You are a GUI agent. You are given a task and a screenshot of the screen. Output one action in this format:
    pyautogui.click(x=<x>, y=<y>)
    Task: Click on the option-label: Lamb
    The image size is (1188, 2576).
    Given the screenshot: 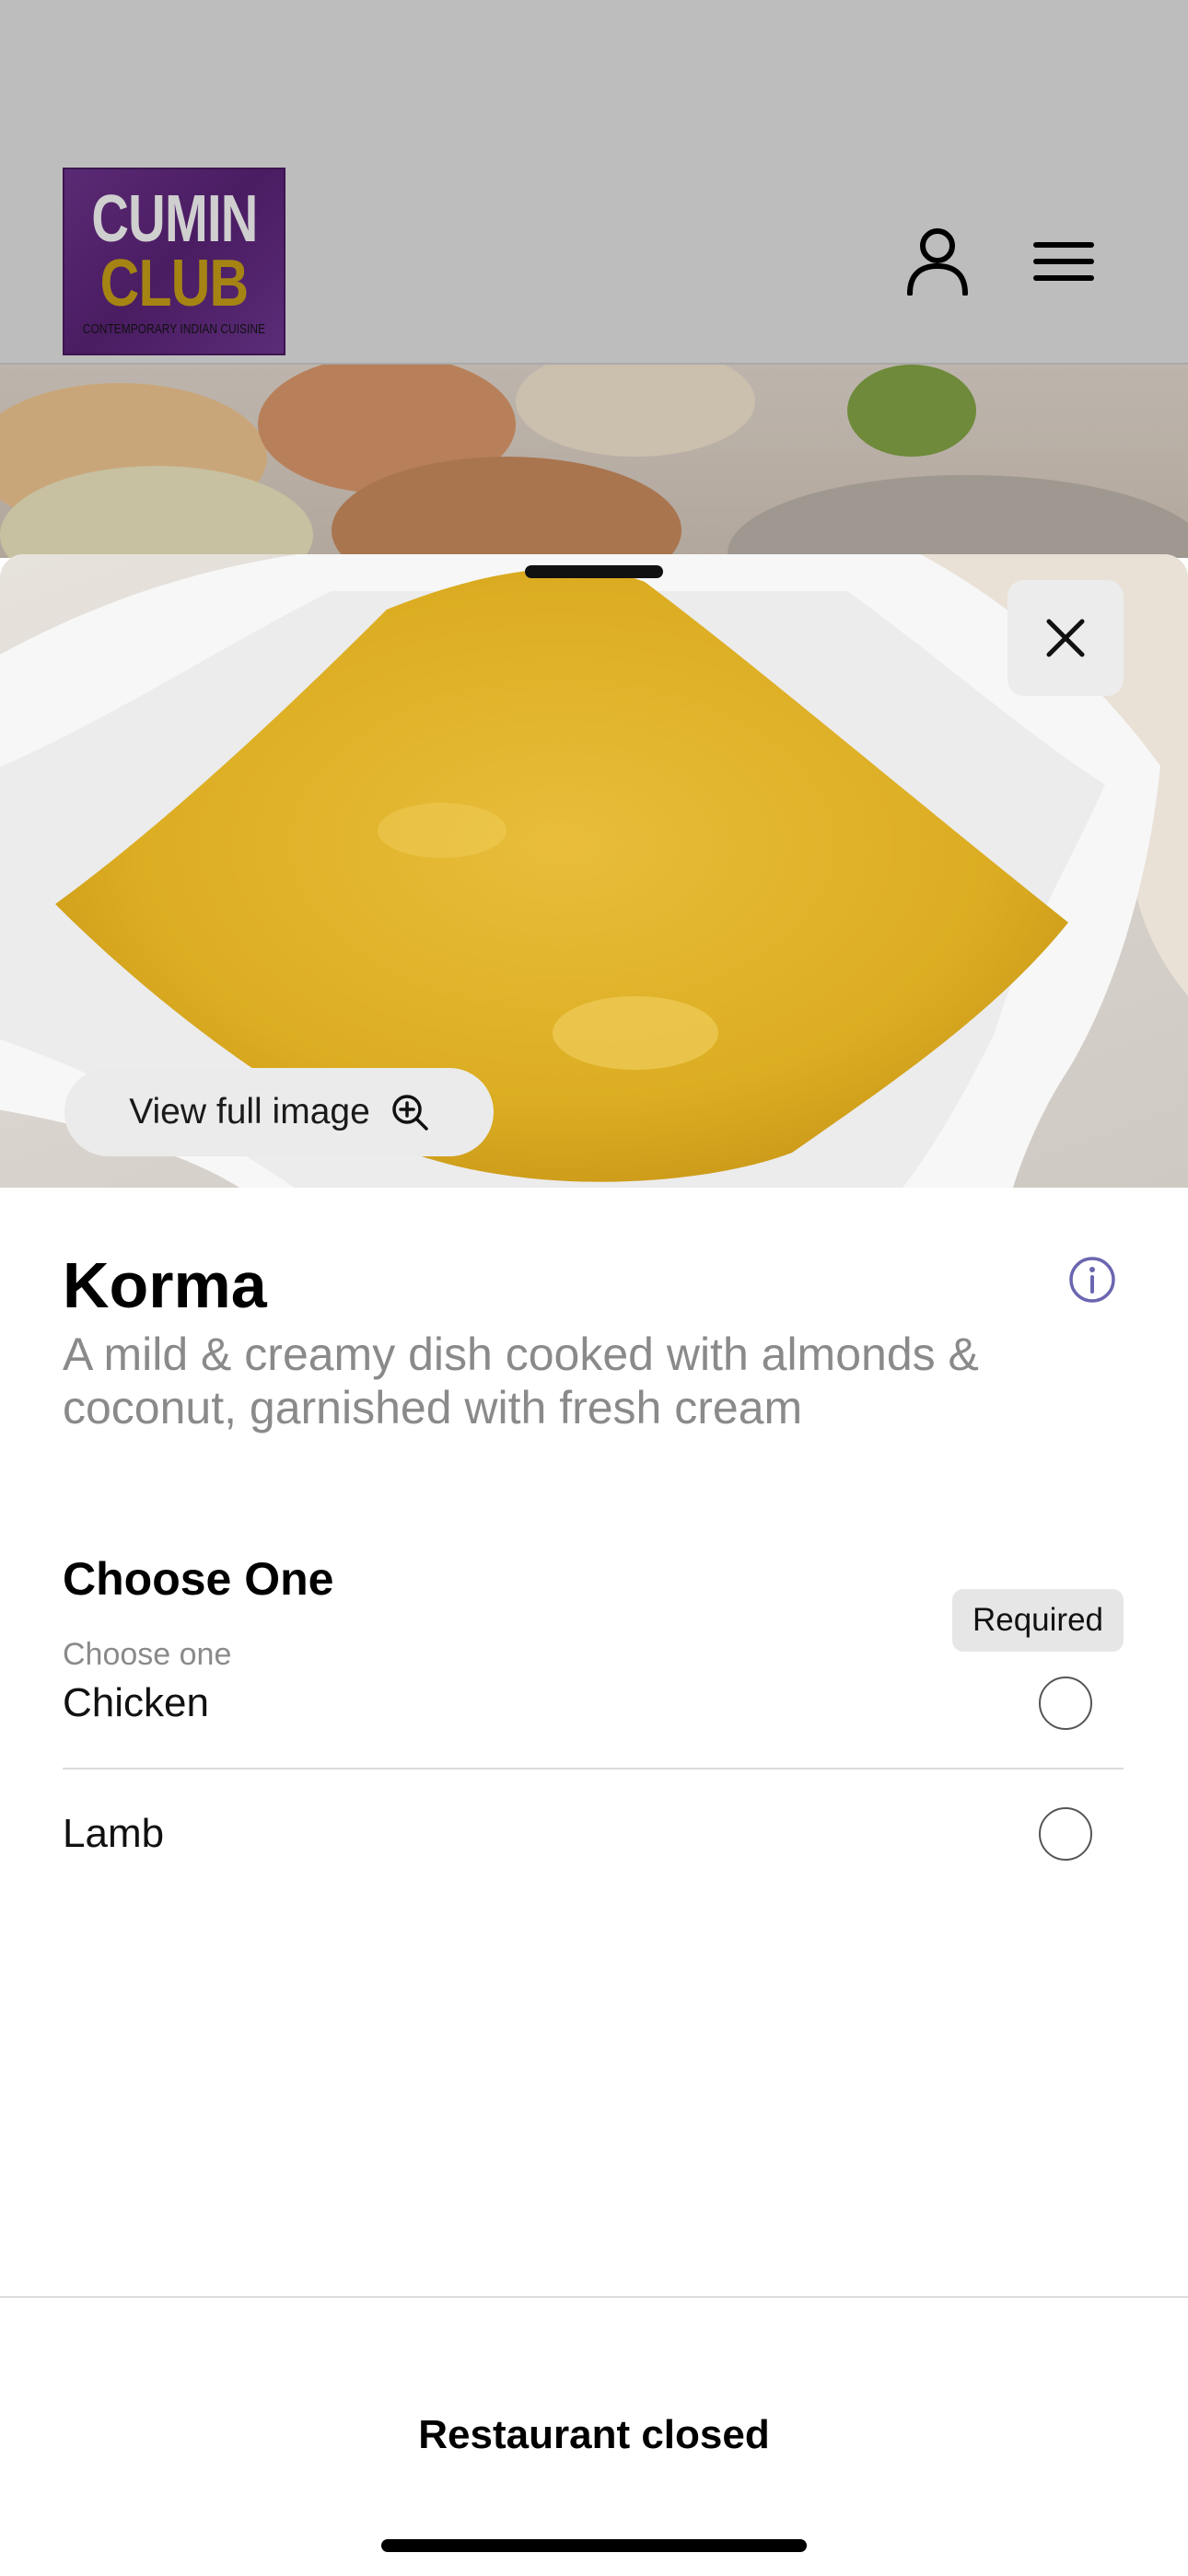 What is the action you would take?
    pyautogui.click(x=114, y=1833)
    